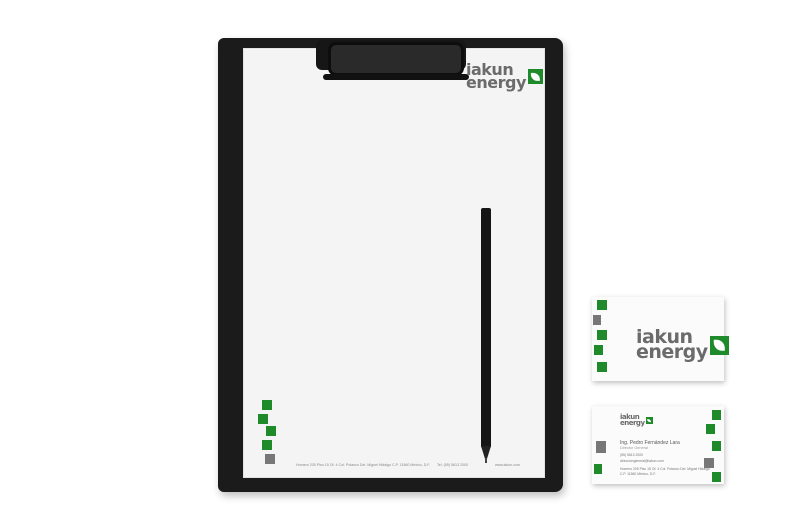  I want to click on card-address-line2: C.P. 11560 México, D.F., so click(638, 474).